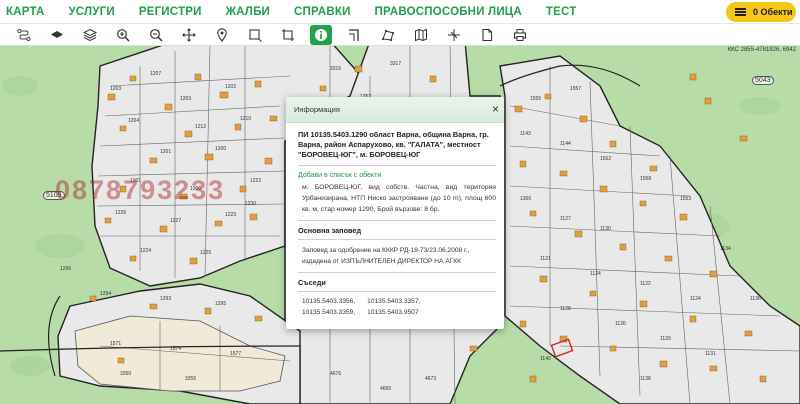 The width and height of the screenshot is (800, 404). What do you see at coordinates (206, 253) in the screenshot?
I see `parcel-label: 1225` at bounding box center [206, 253].